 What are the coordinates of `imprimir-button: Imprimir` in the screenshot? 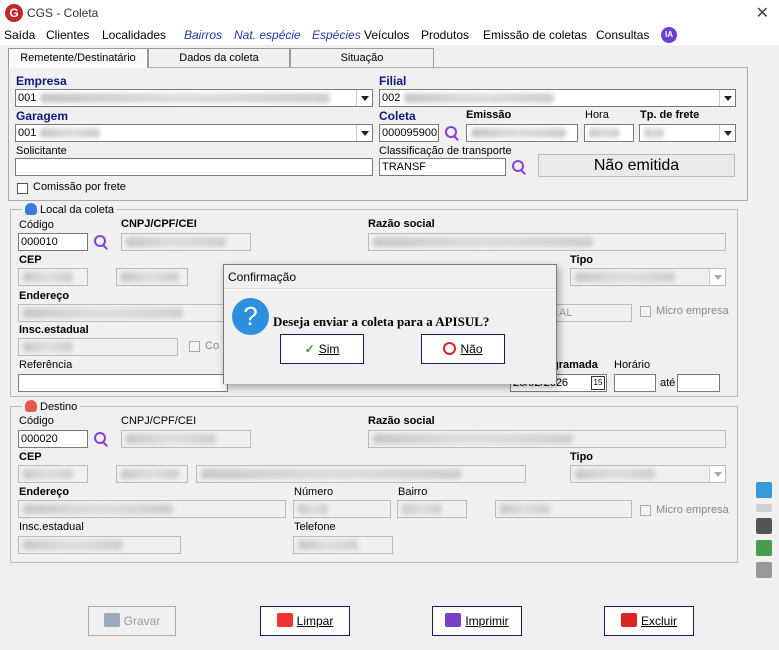 It's located at (477, 621).